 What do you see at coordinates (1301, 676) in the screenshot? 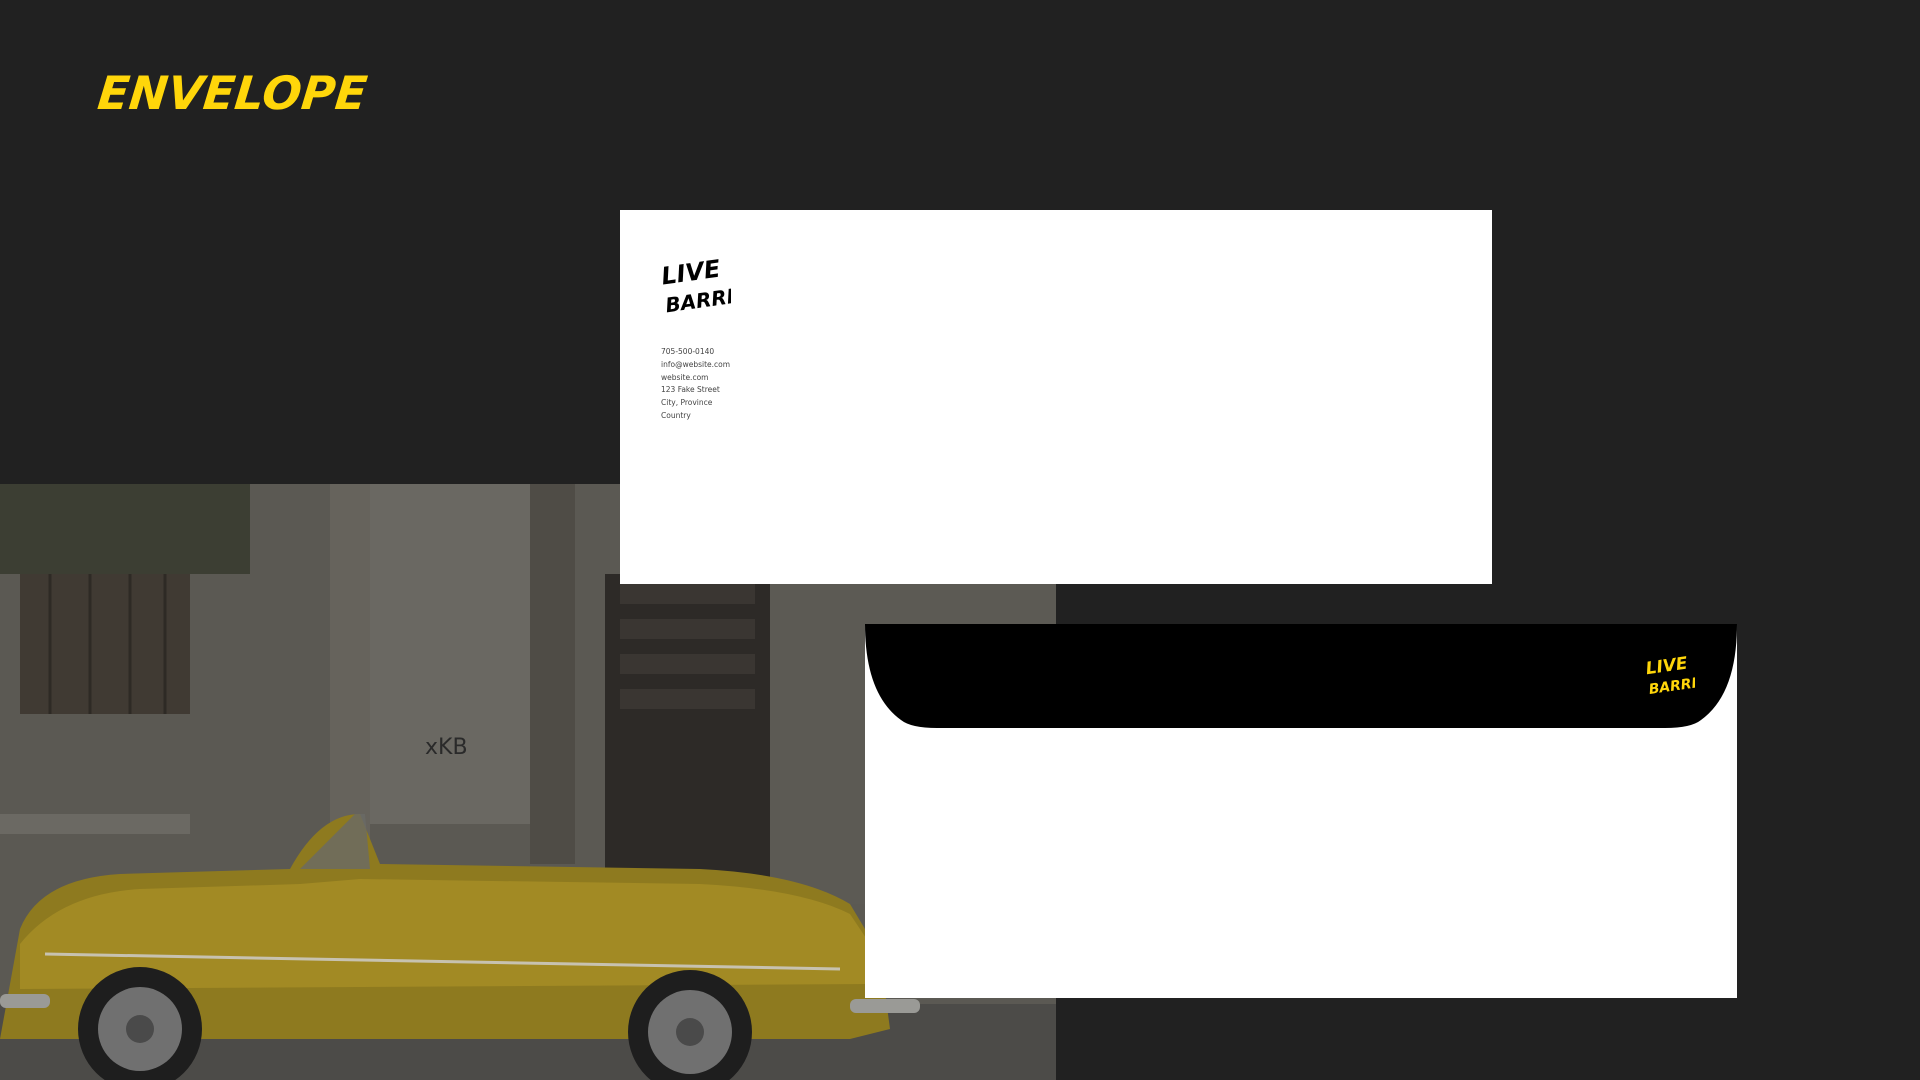
I see `envelope-flap` at bounding box center [1301, 676].